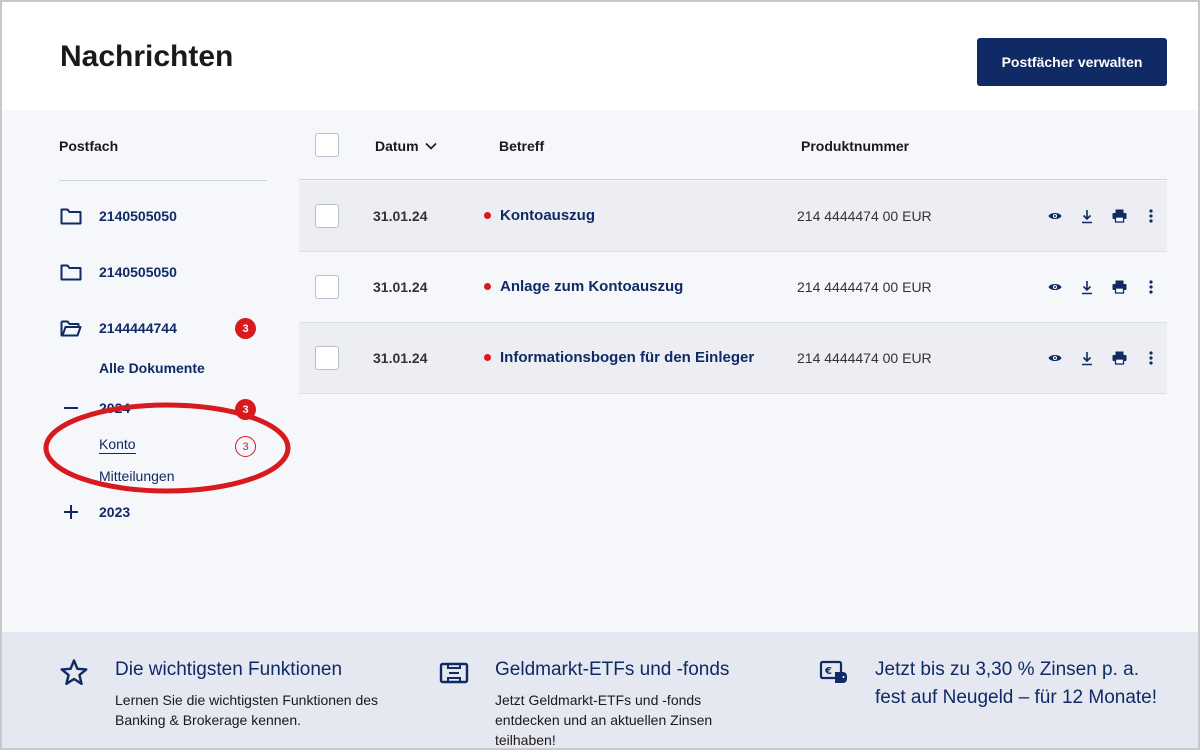  I want to click on sidebar-title: Postfach, so click(89, 146).